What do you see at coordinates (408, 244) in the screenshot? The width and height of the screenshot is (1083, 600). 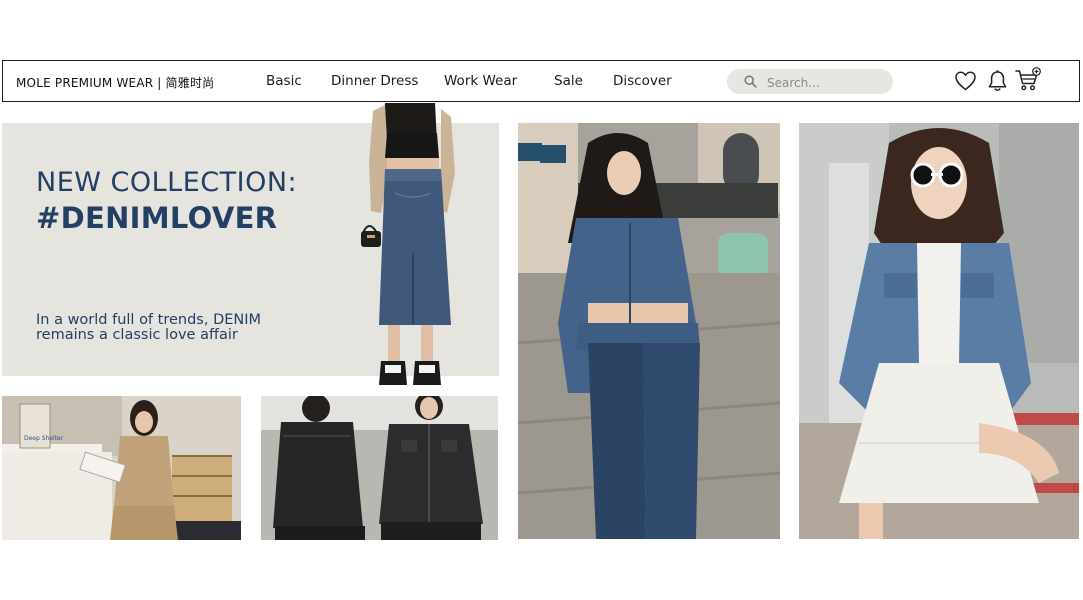 I see `hero-model-image` at bounding box center [408, 244].